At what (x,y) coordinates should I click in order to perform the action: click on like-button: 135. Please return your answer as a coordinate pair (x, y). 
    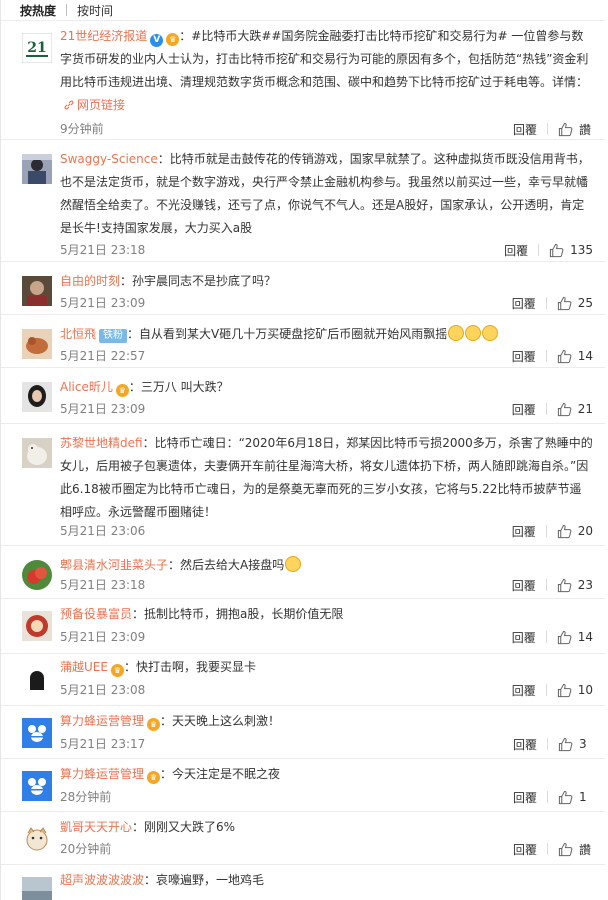
    Looking at the image, I should click on (571, 250).